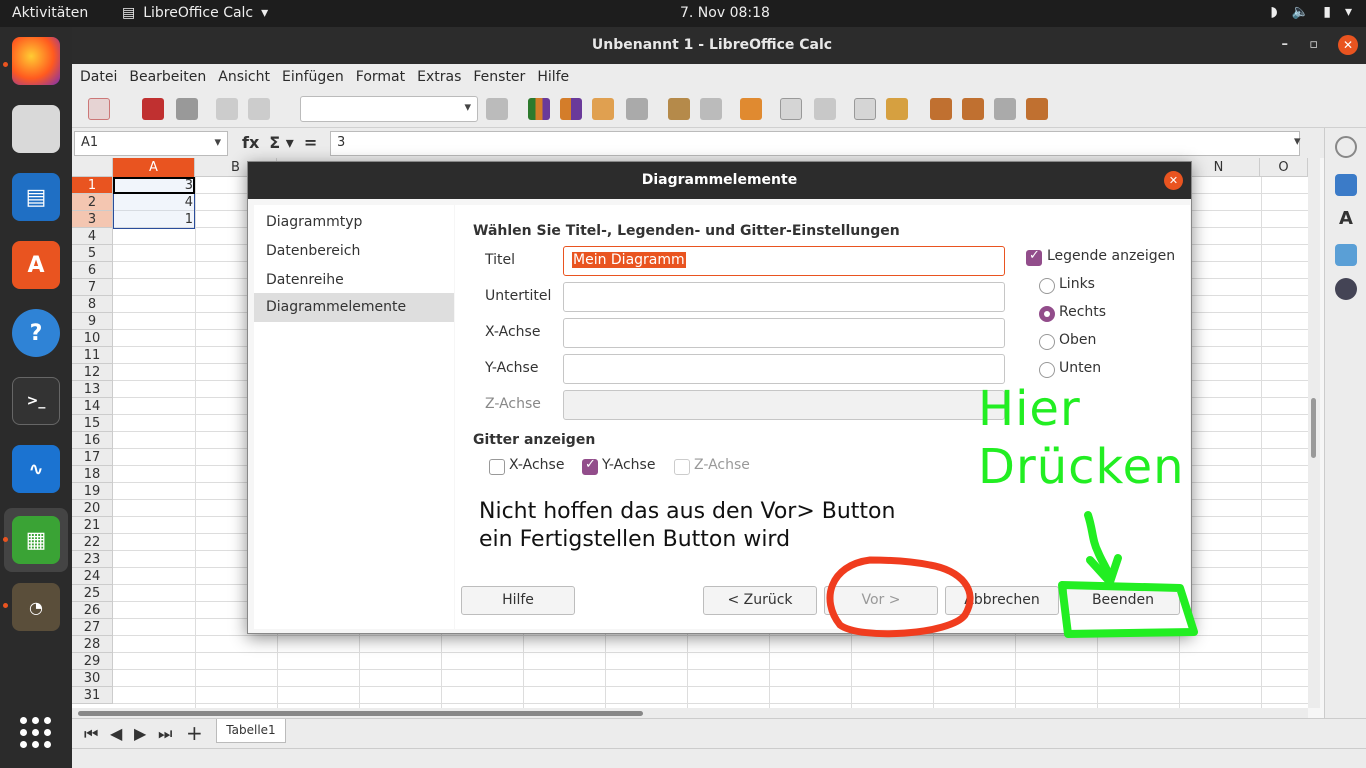  I want to click on menu-datei: Datei, so click(102, 77).